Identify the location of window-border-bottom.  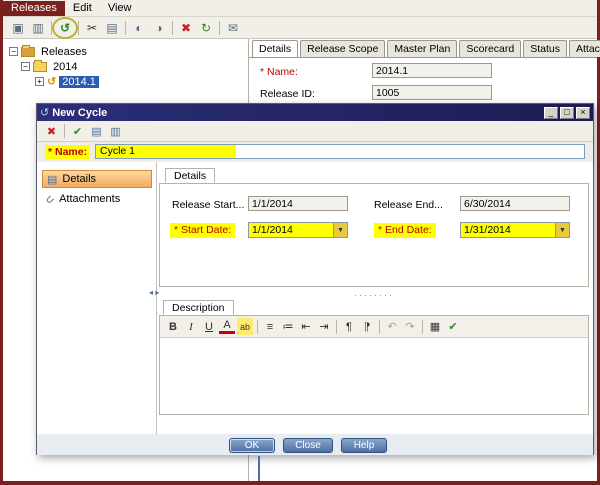
(300, 483).